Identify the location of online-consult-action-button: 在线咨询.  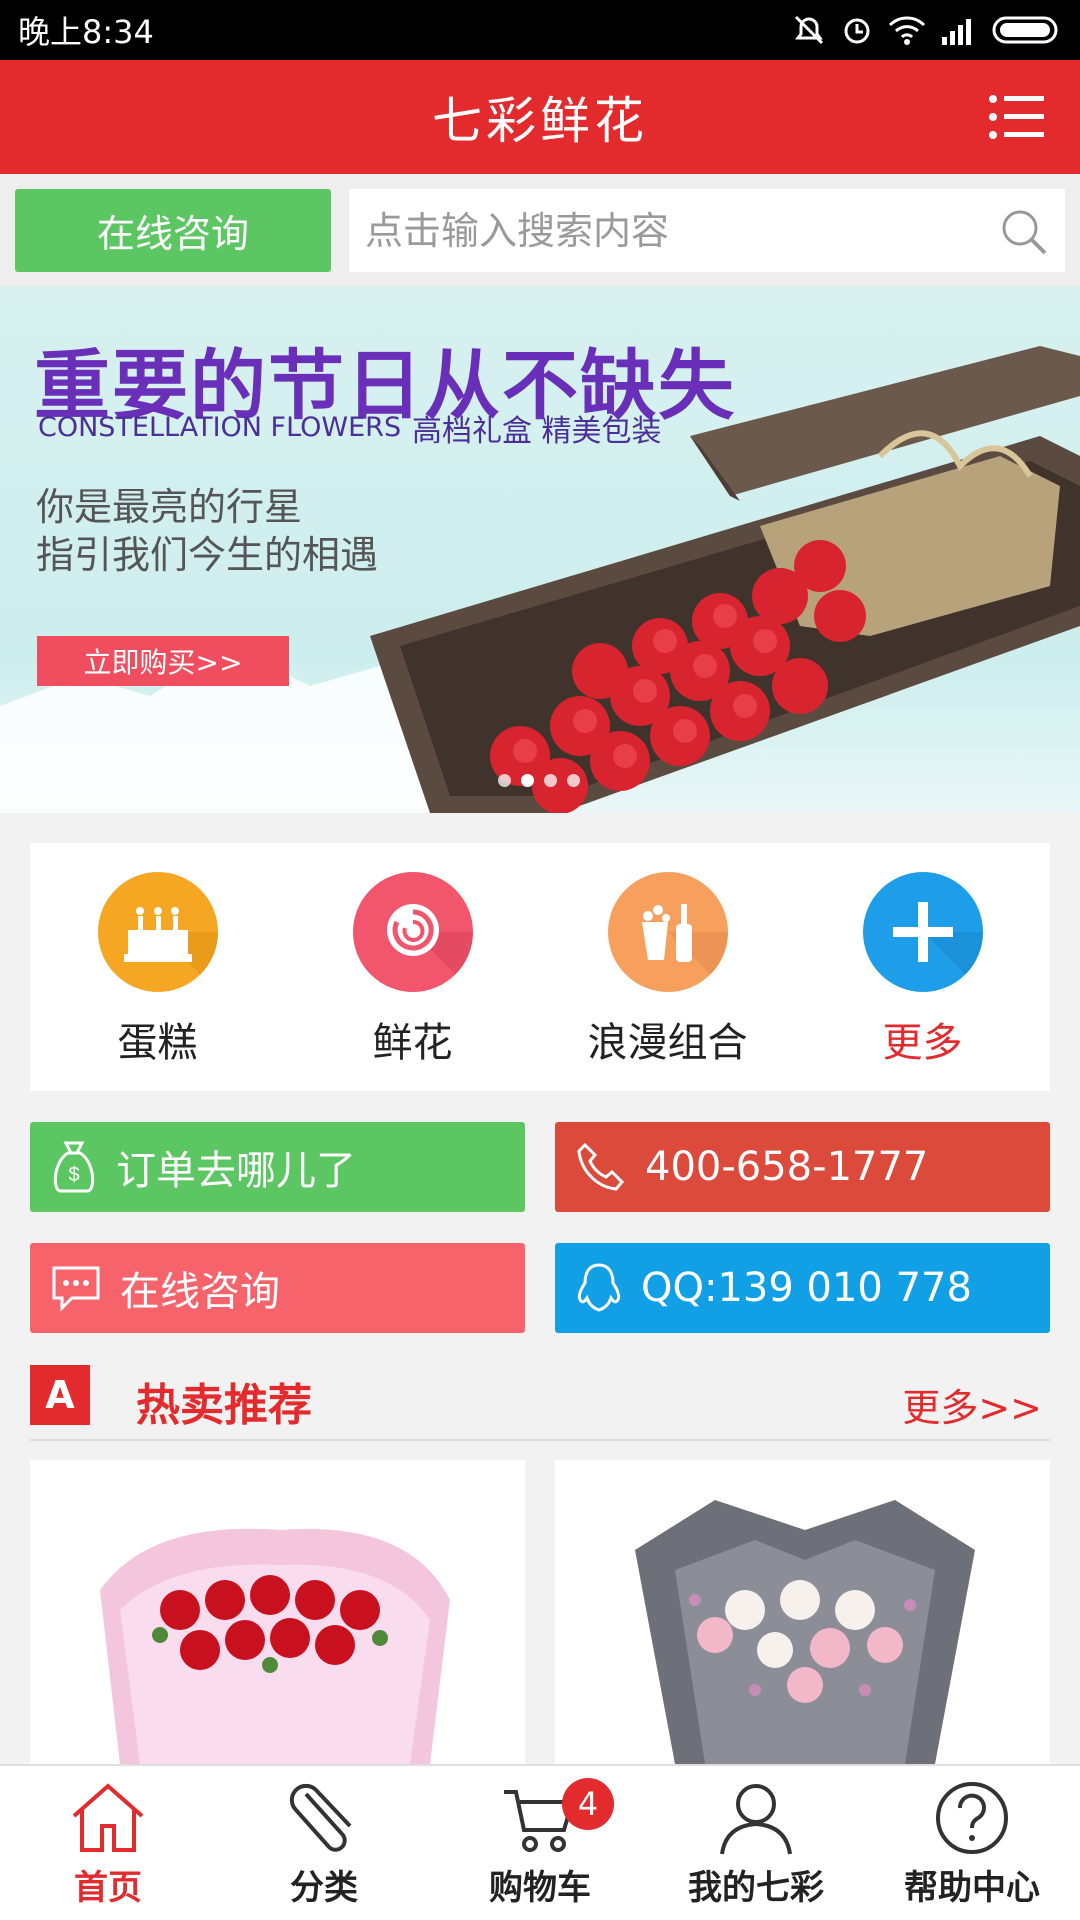
(277, 1288).